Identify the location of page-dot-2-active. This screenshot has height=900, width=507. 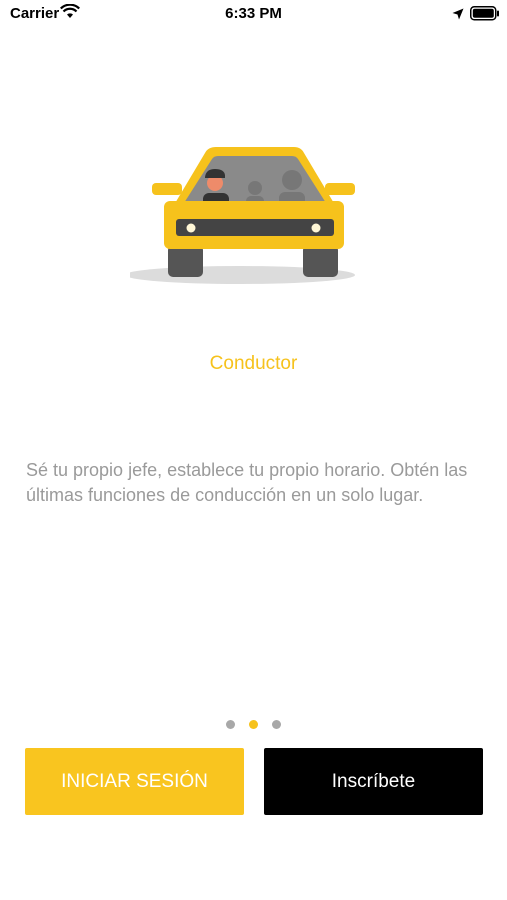
(253, 724).